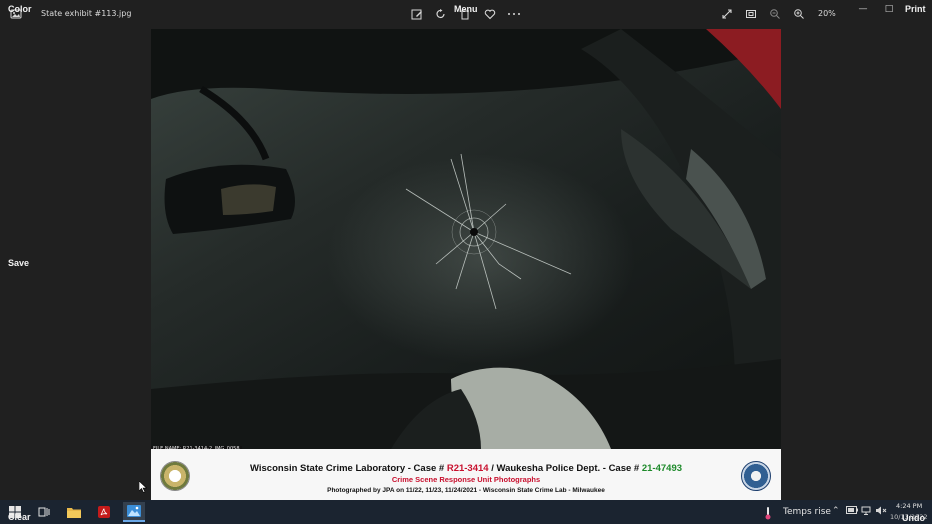 This screenshot has width=932, height=524. Describe the element at coordinates (881, 512) in the screenshot. I see `volume-mute-icon` at that location.